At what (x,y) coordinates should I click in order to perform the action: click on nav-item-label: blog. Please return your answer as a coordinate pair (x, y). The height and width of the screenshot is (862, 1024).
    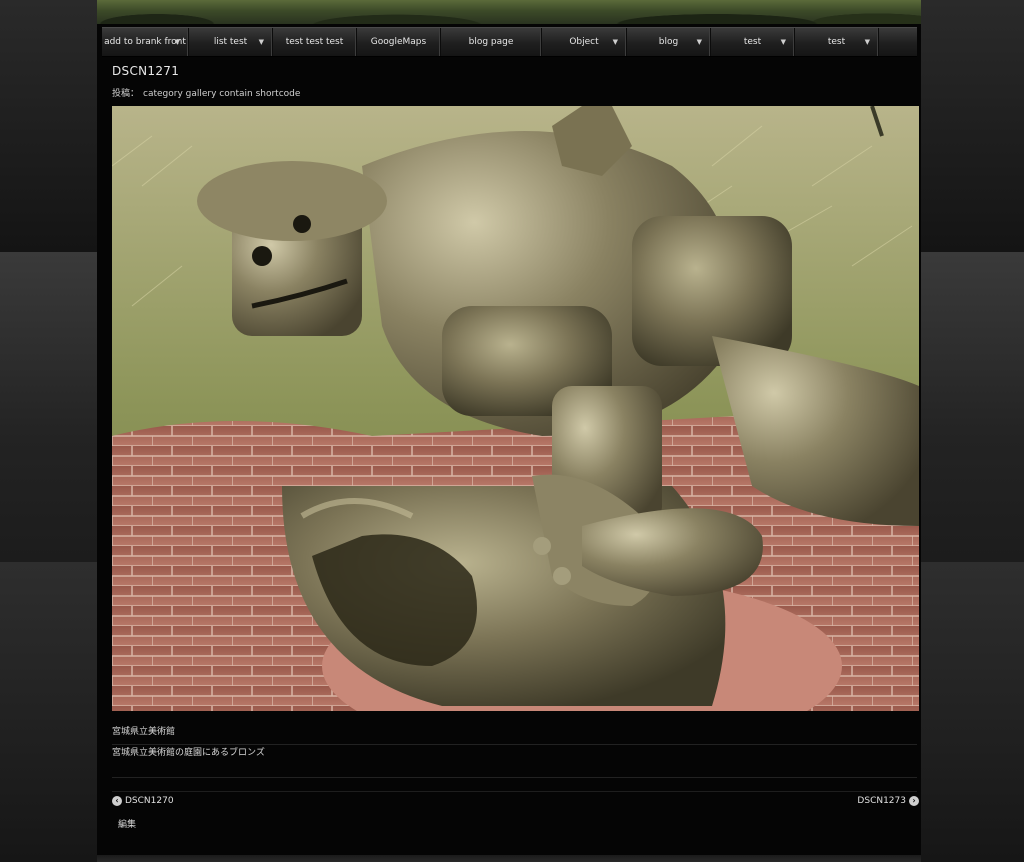
    Looking at the image, I should click on (668, 42).